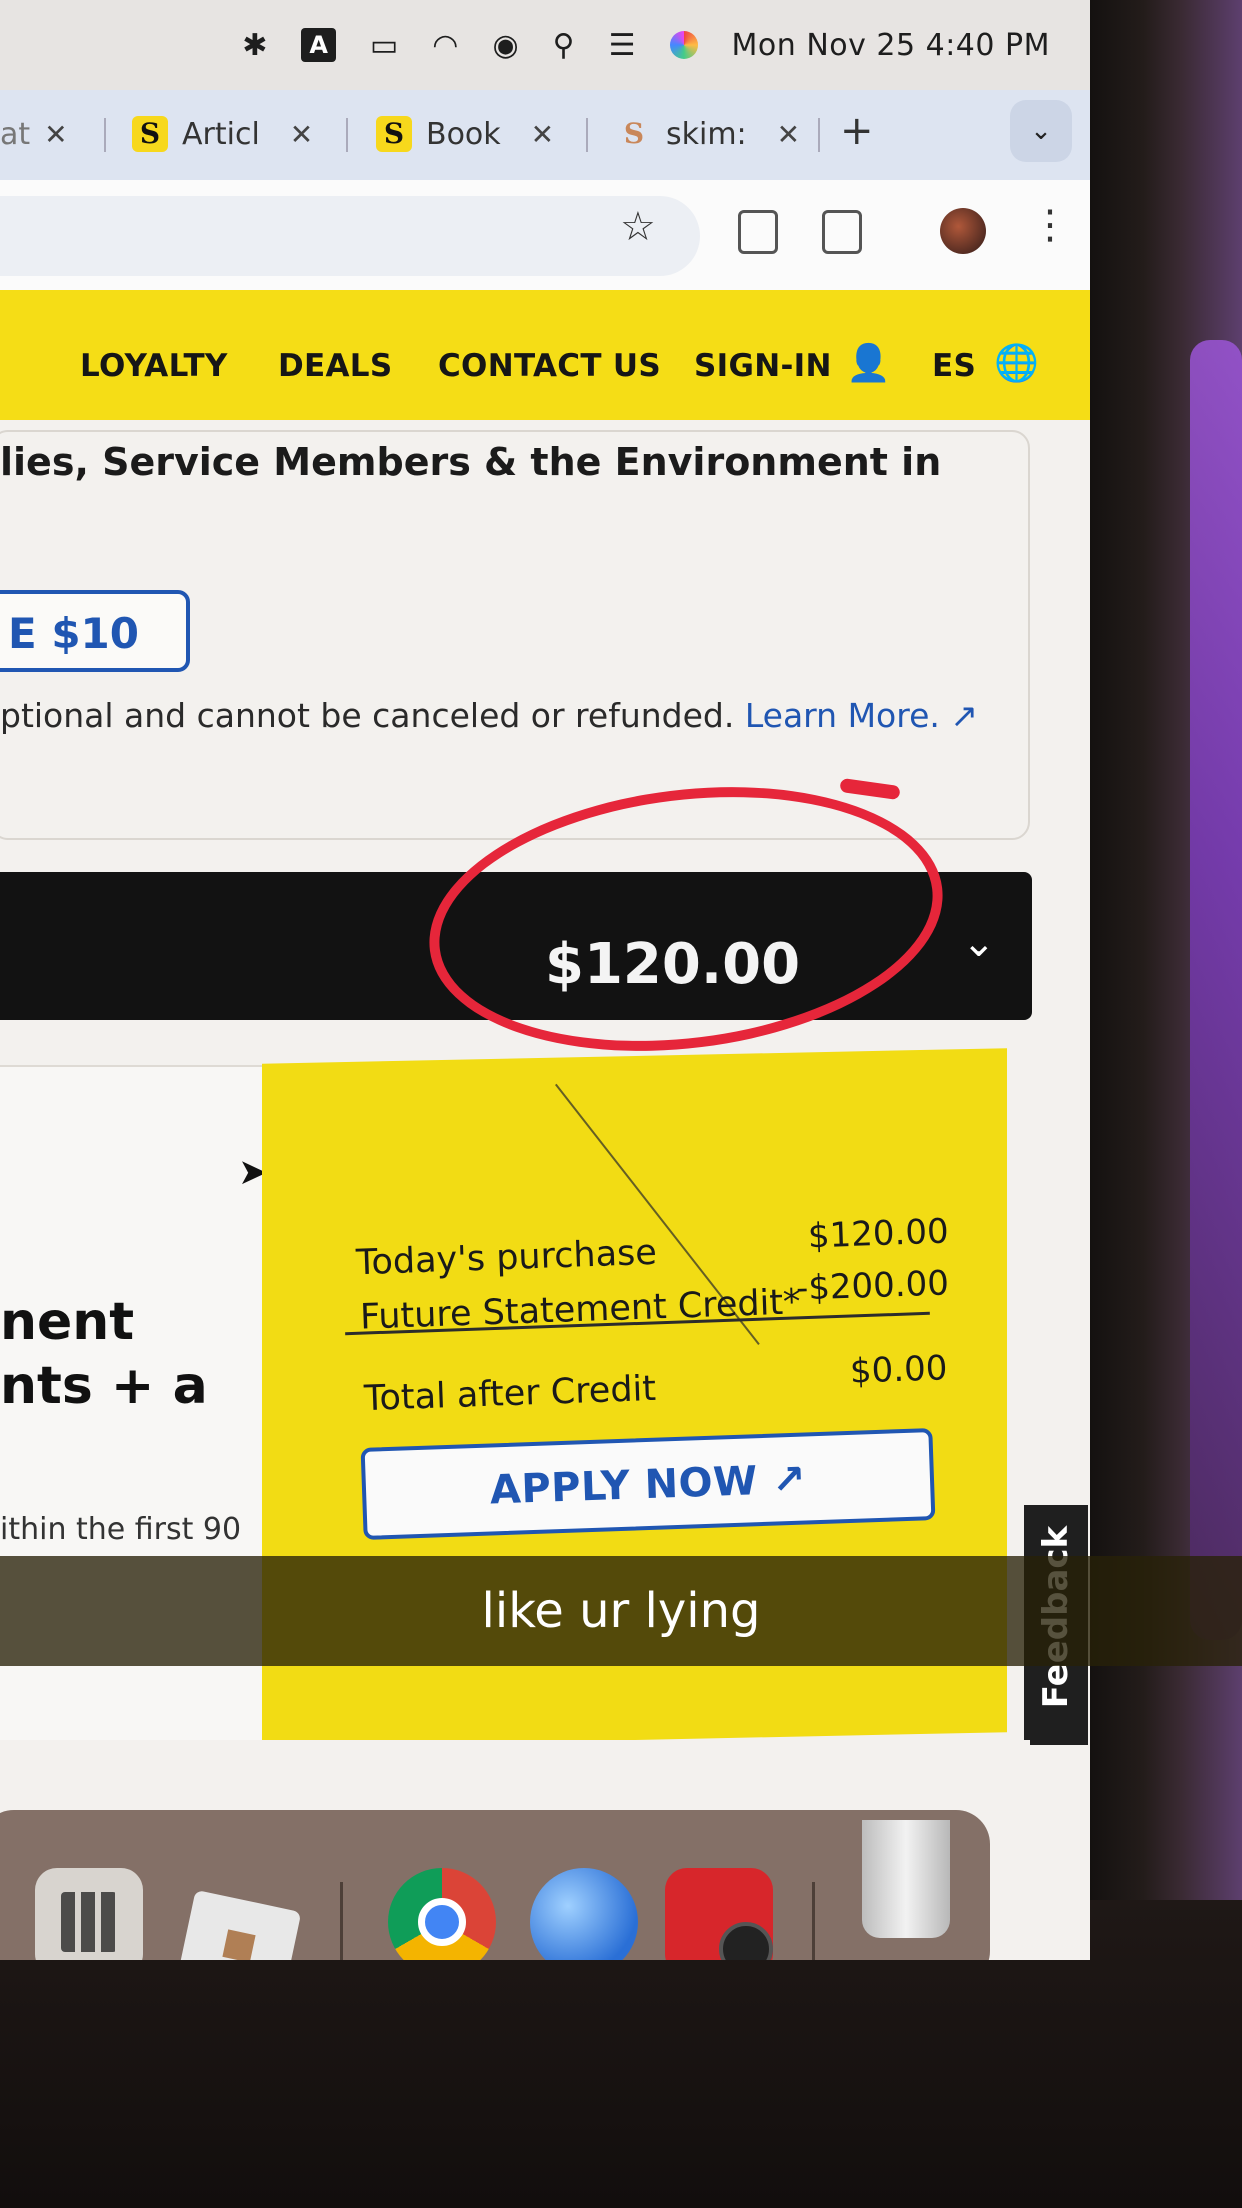 The image size is (1242, 2208). What do you see at coordinates (1050, 225) in the screenshot?
I see `browser-menu-icon: ⋮` at bounding box center [1050, 225].